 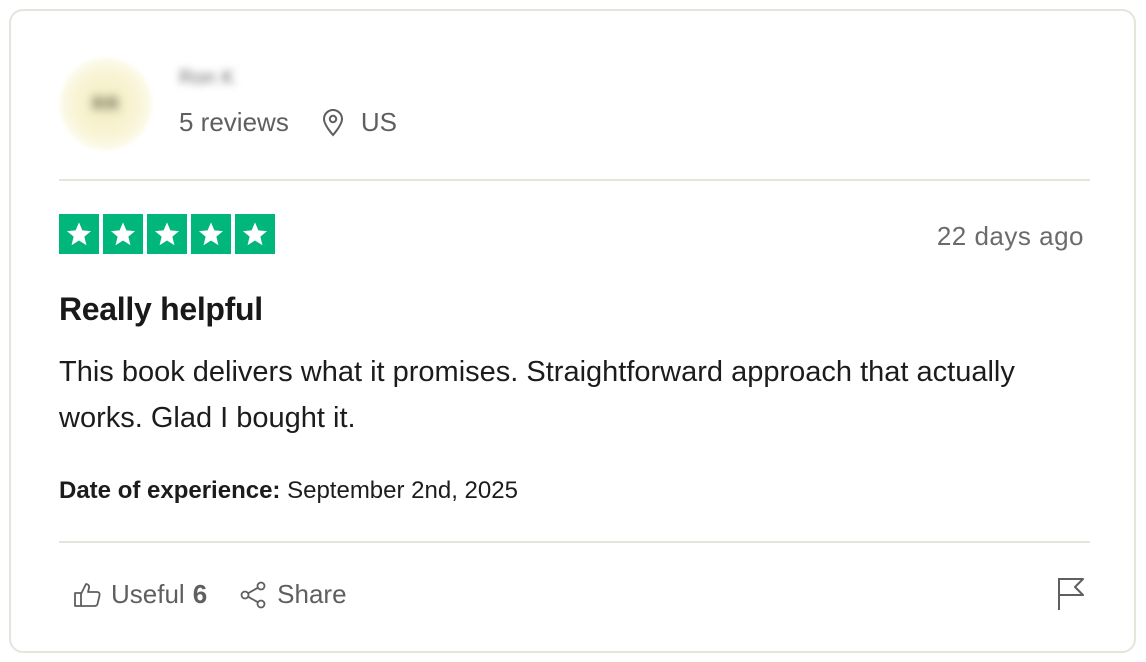 I want to click on reviews-count: 5 reviews, so click(x=234, y=122).